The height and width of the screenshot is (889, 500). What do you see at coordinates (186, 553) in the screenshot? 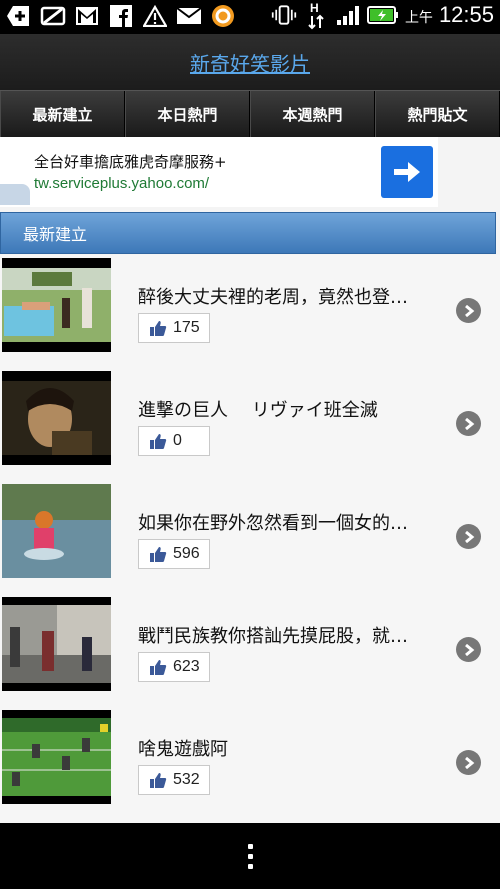
I see `like-count: 596` at bounding box center [186, 553].